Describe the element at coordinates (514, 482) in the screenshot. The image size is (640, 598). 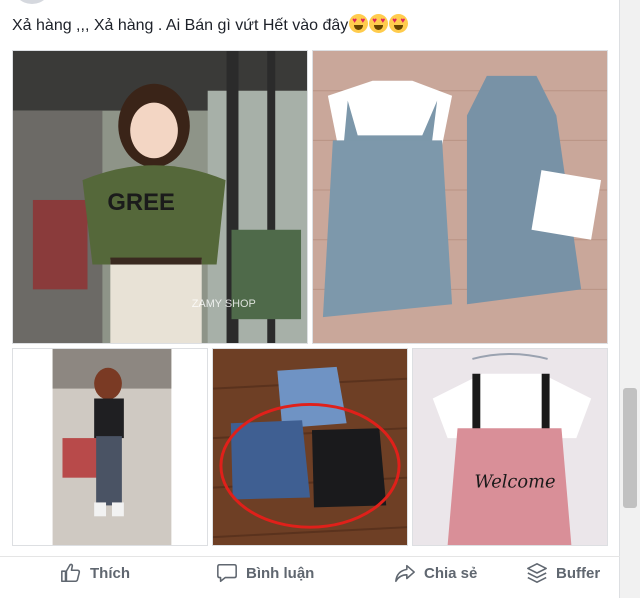
I see `photo-print-text: Welcome` at that location.